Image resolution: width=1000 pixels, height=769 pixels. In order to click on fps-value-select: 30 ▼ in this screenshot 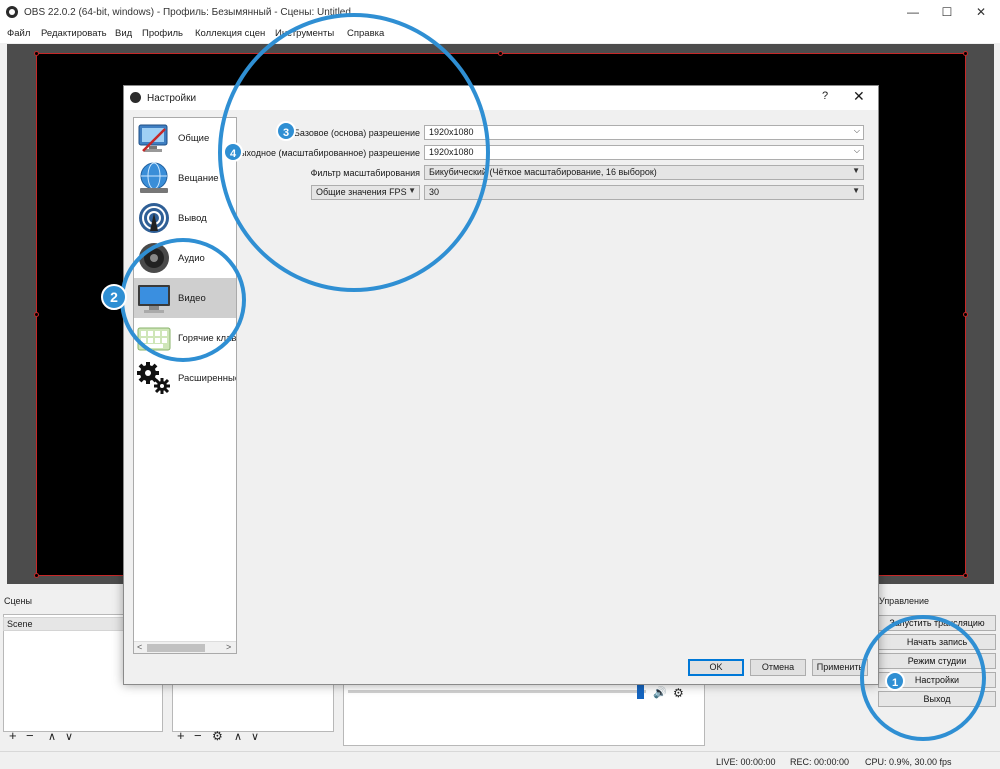, I will do `click(644, 192)`.